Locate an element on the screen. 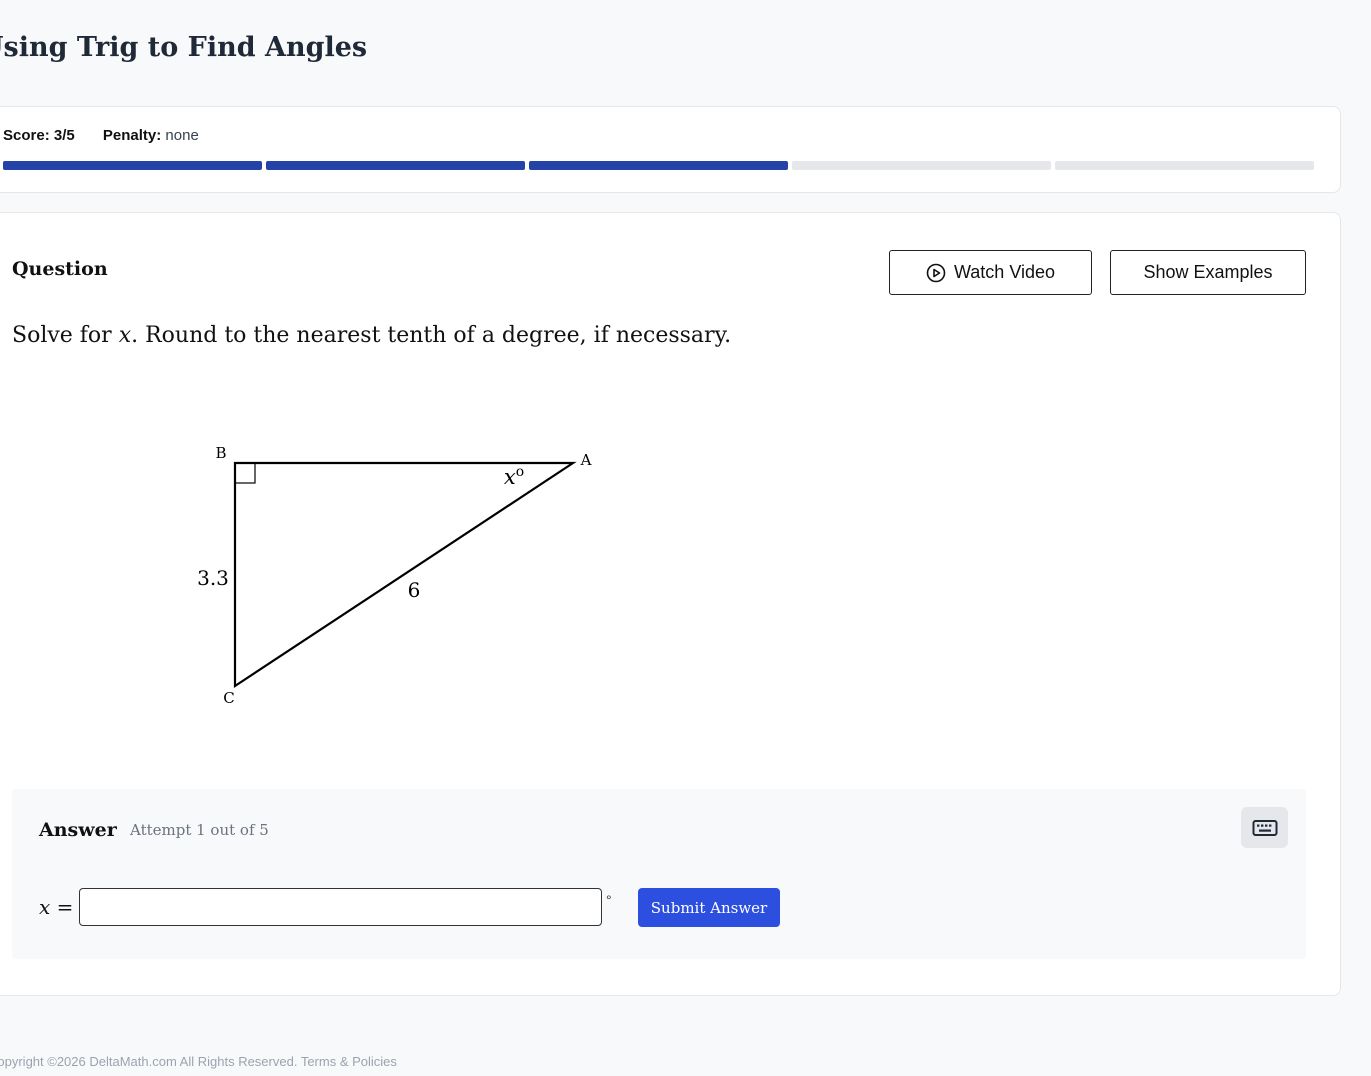 Image resolution: width=1371 pixels, height=1076 pixels. triangle-diagram: B A C 3.3 6 xo is located at coordinates (394, 575).